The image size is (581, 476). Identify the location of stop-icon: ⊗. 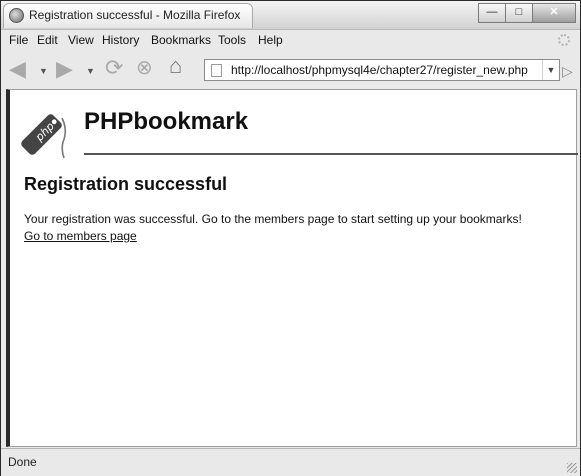
(144, 68).